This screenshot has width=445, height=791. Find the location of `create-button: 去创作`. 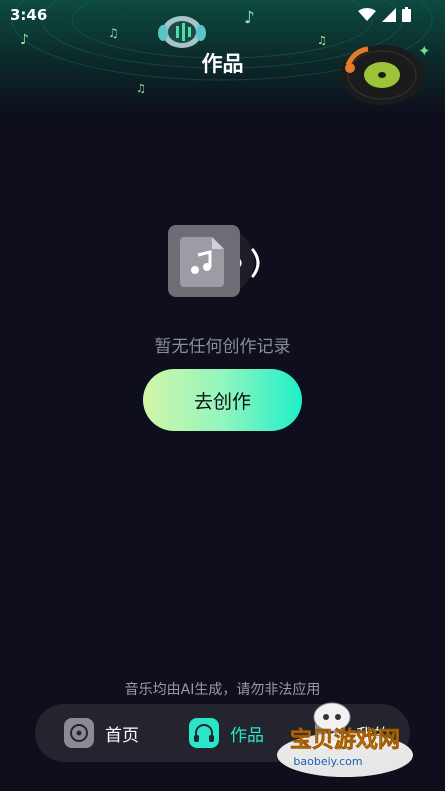

create-button: 去创作 is located at coordinates (222, 400).